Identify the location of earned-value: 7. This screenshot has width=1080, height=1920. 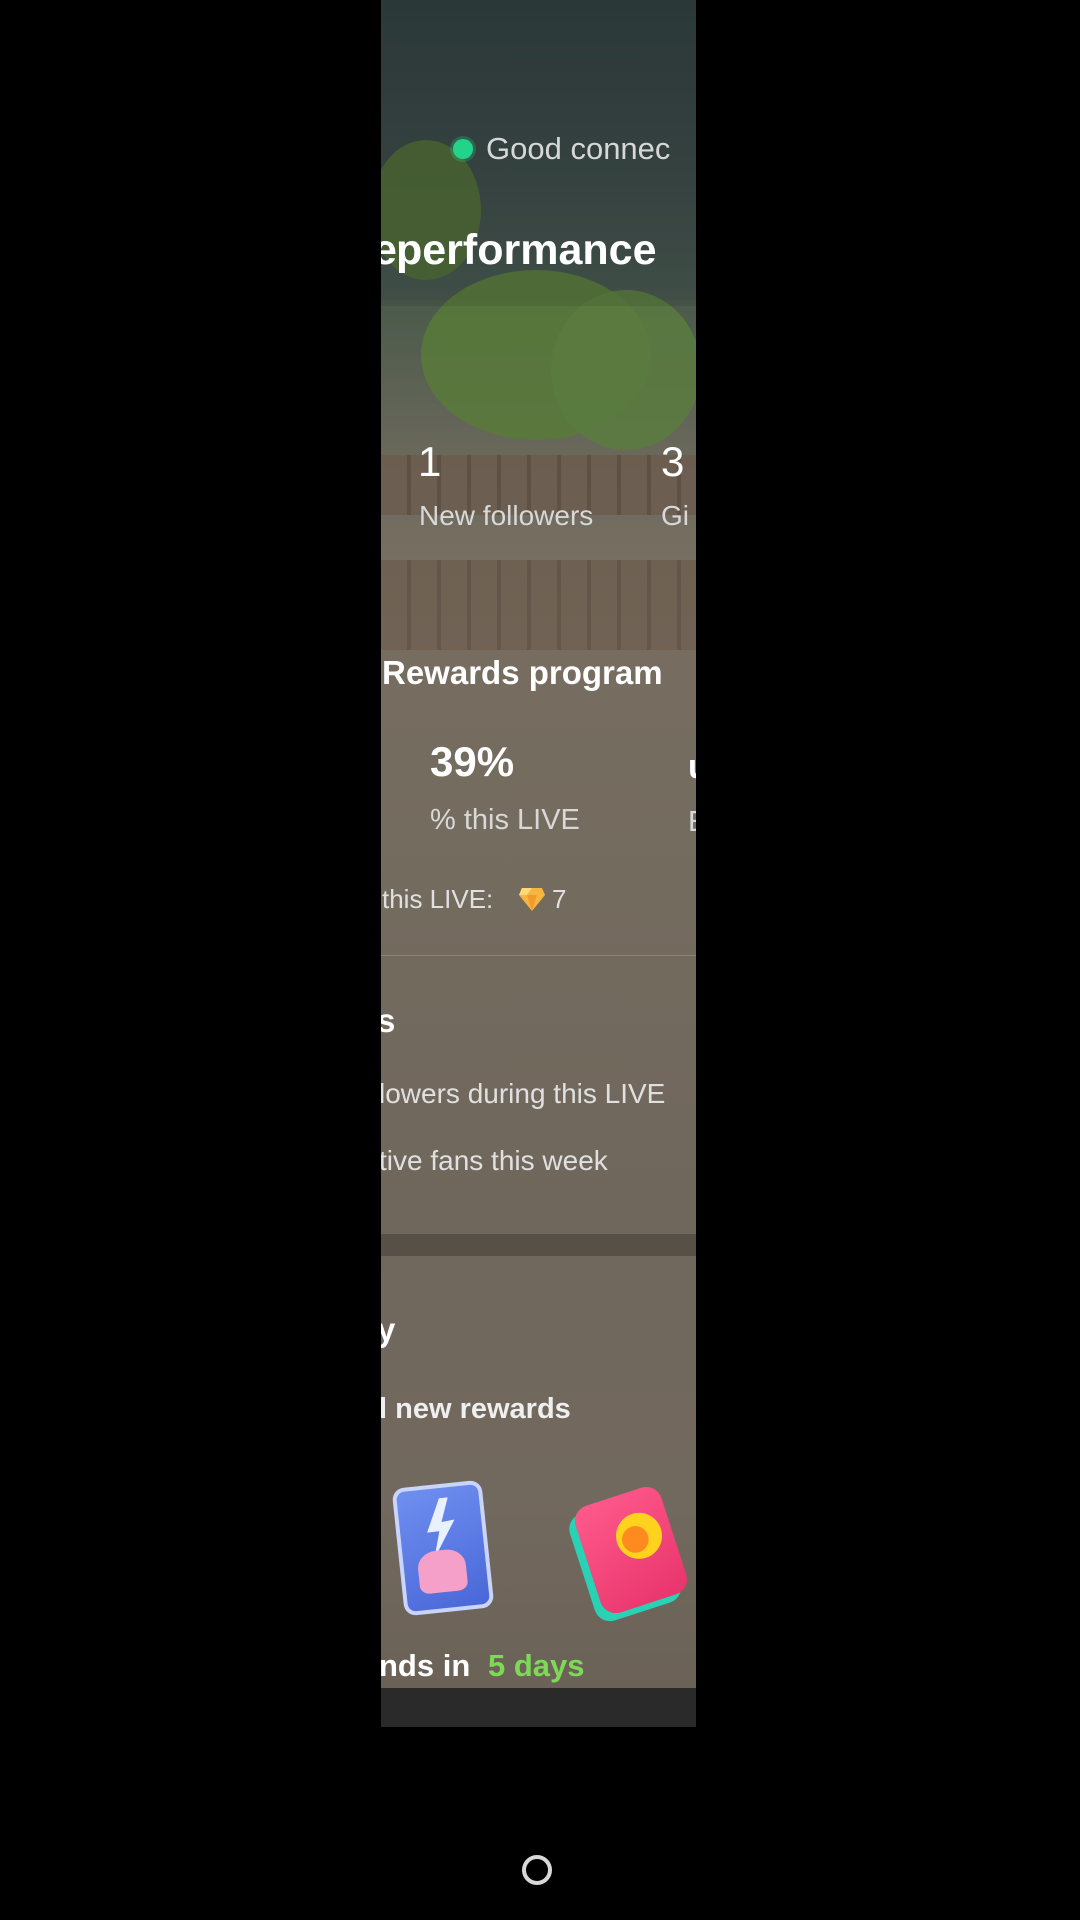
(559, 899).